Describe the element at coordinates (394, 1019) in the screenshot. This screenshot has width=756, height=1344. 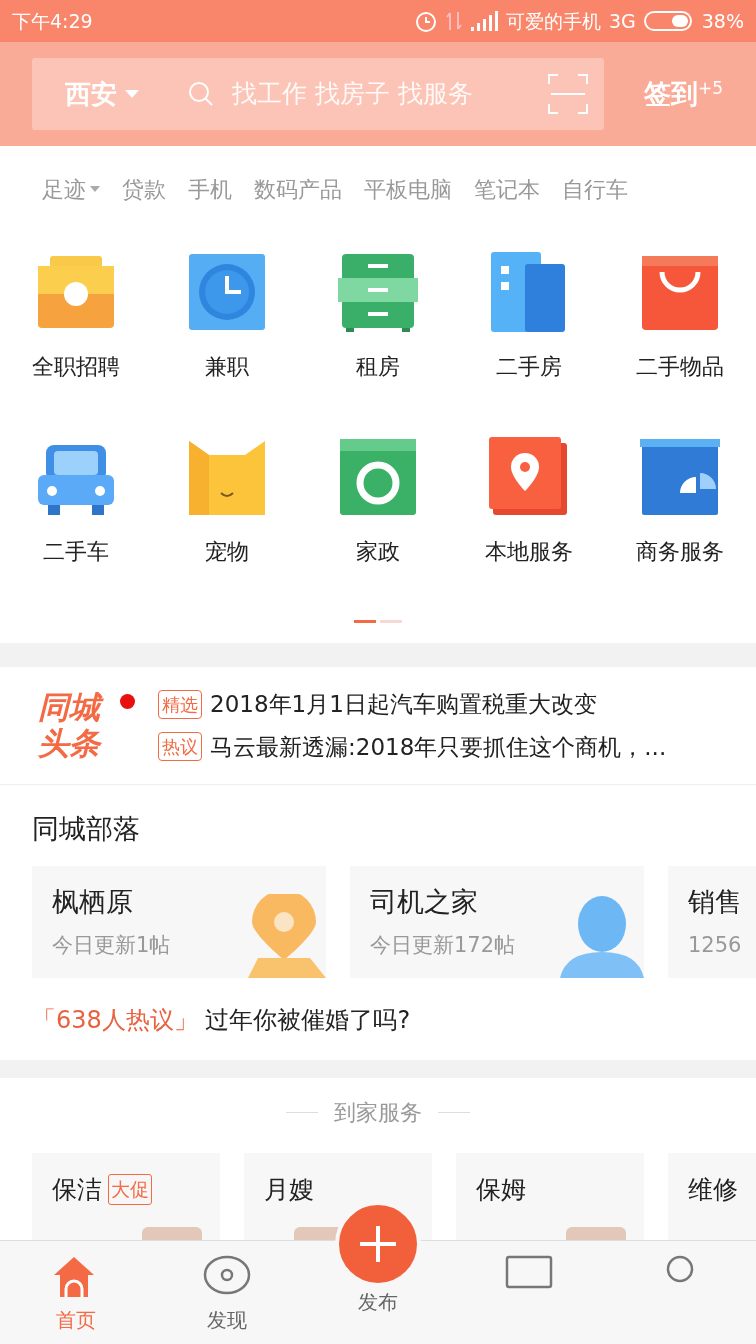
I see `topic-link: 「638人热议」 过年你被催婚了吗?` at that location.